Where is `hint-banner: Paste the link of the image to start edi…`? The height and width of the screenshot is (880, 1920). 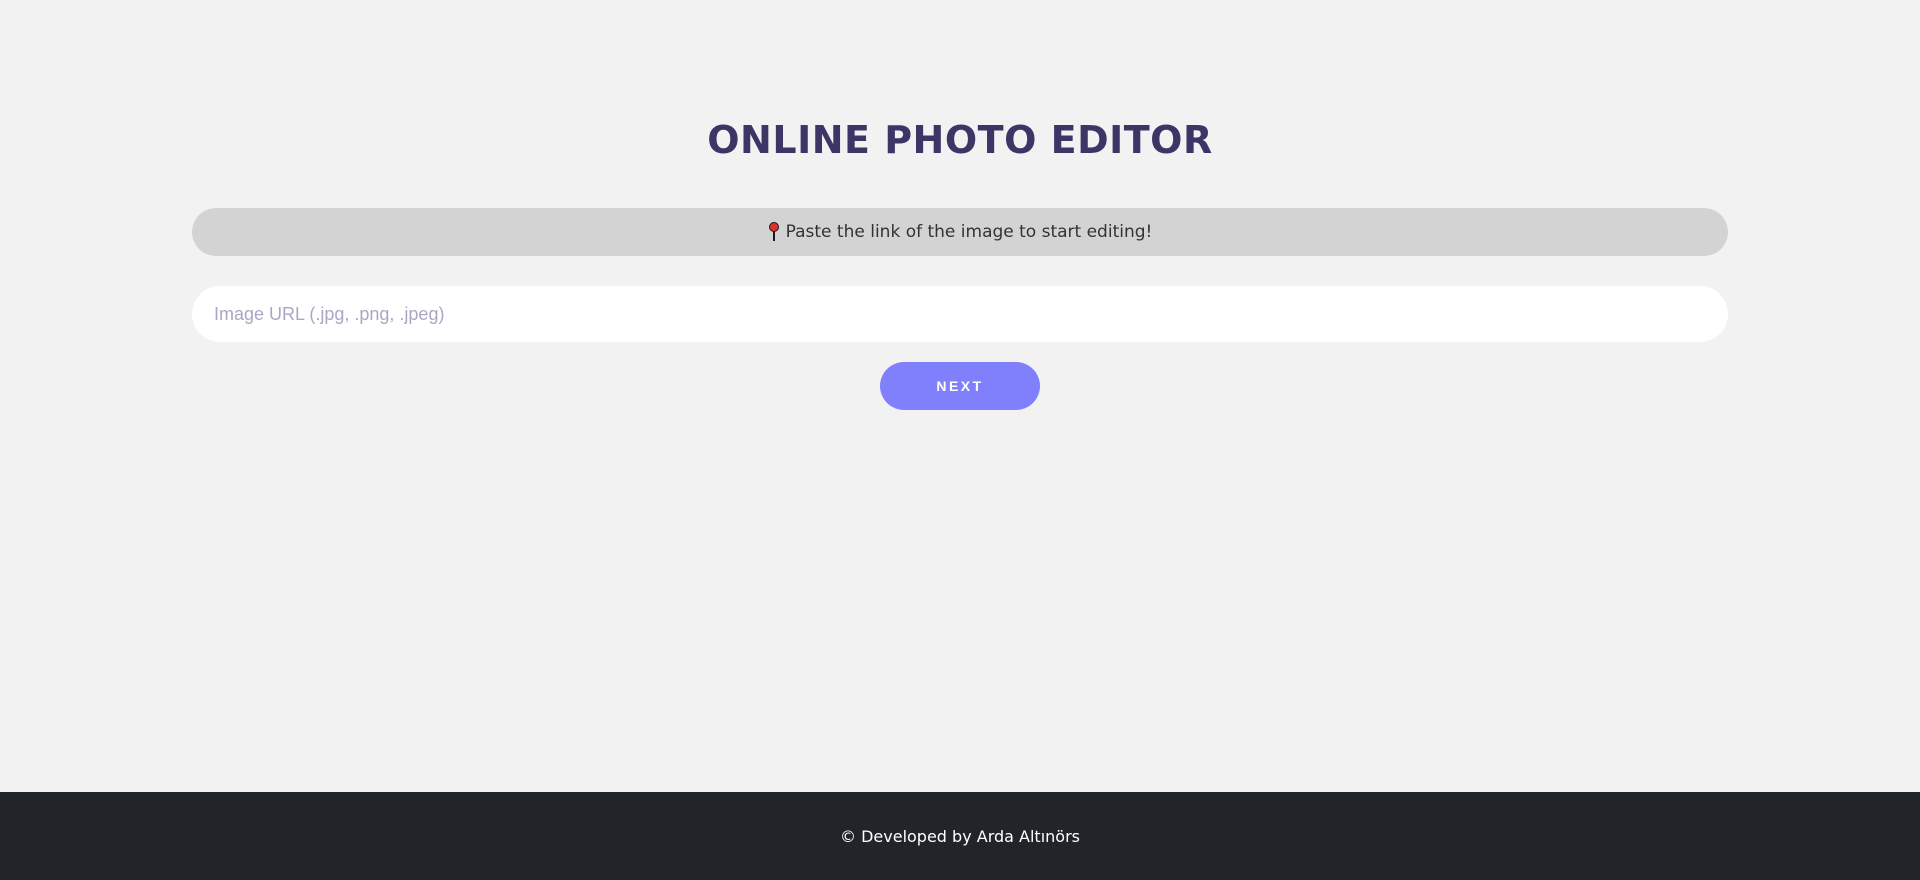
hint-banner: Paste the link of the image to start edi… is located at coordinates (960, 232).